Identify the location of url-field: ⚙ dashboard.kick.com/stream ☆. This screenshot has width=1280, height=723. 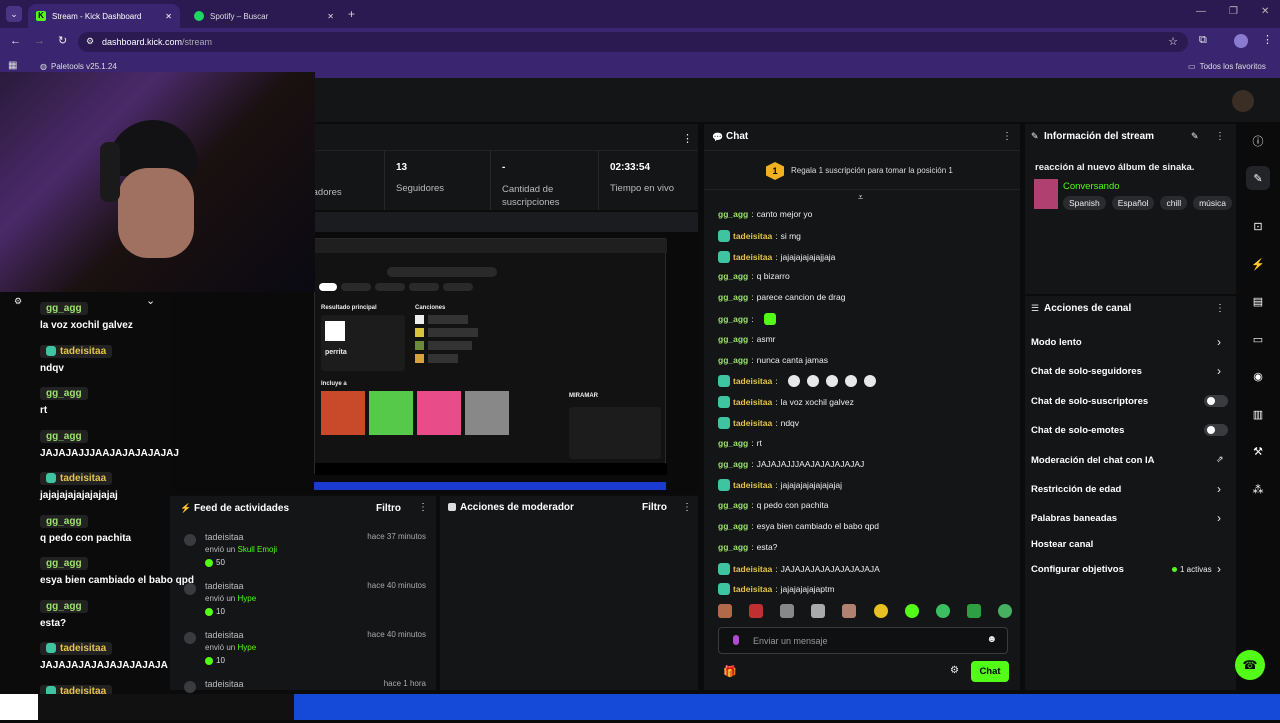
(633, 42).